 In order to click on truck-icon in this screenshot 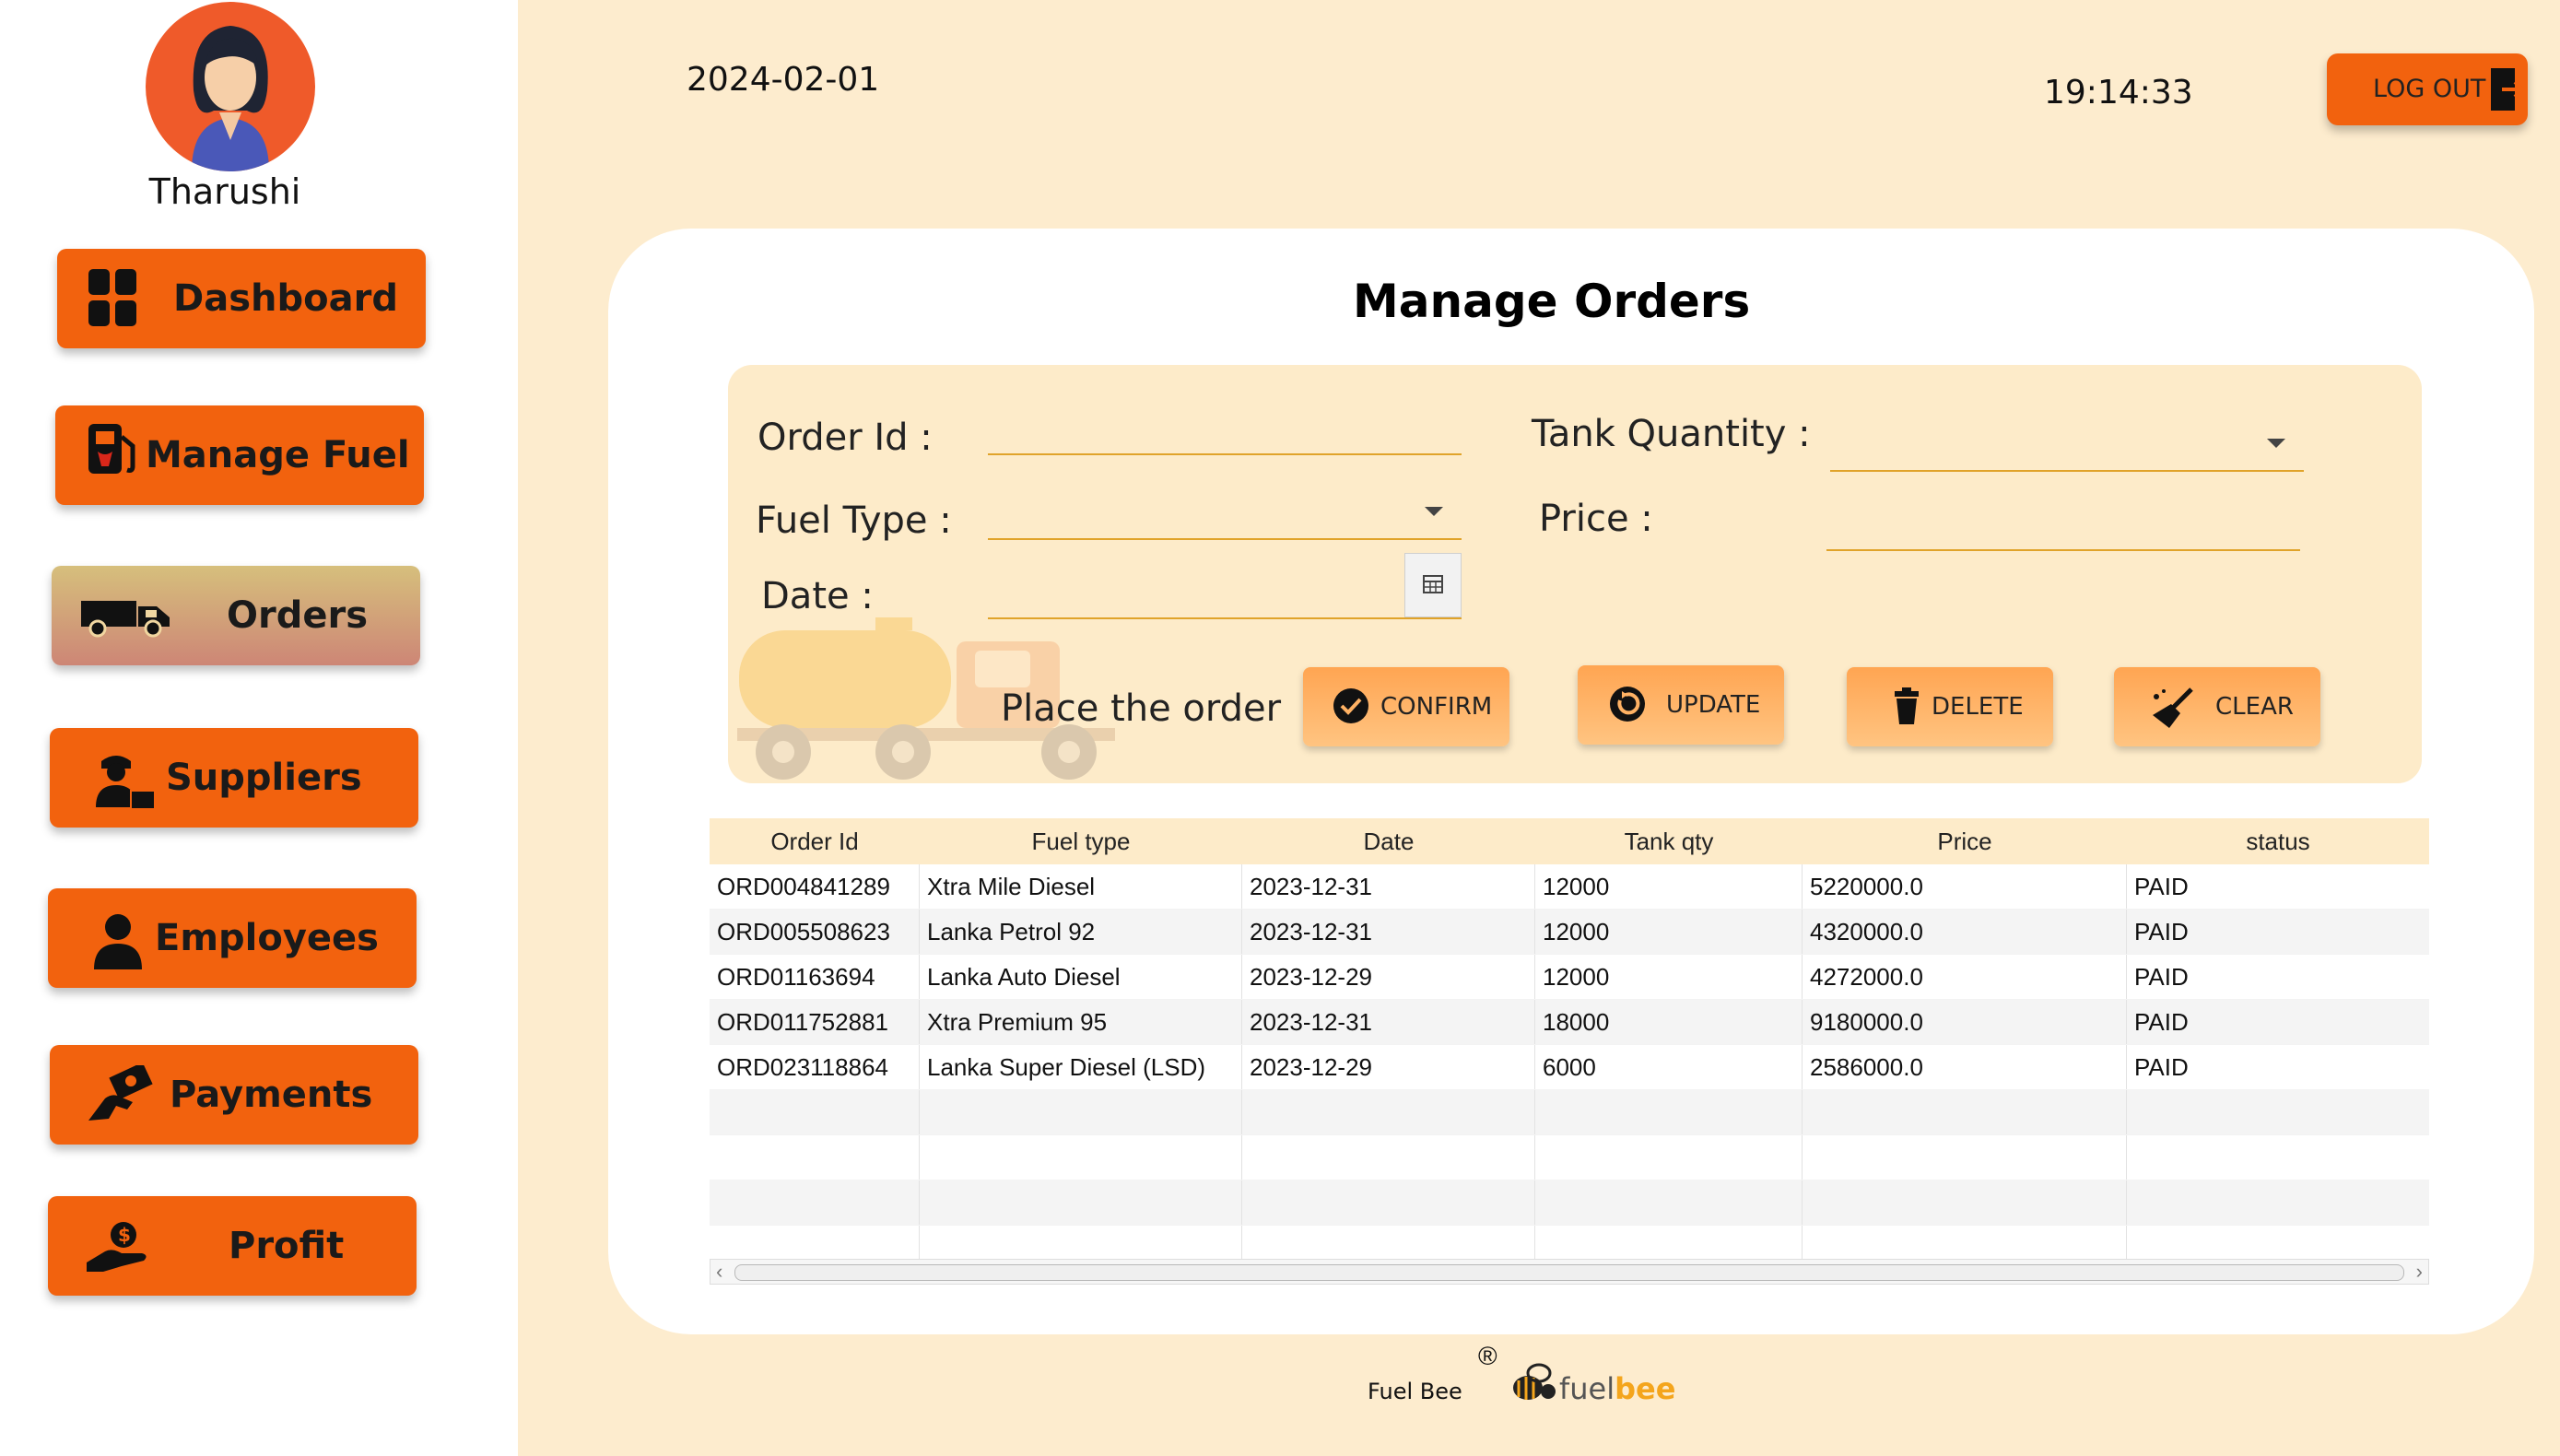, I will do `click(125, 620)`.